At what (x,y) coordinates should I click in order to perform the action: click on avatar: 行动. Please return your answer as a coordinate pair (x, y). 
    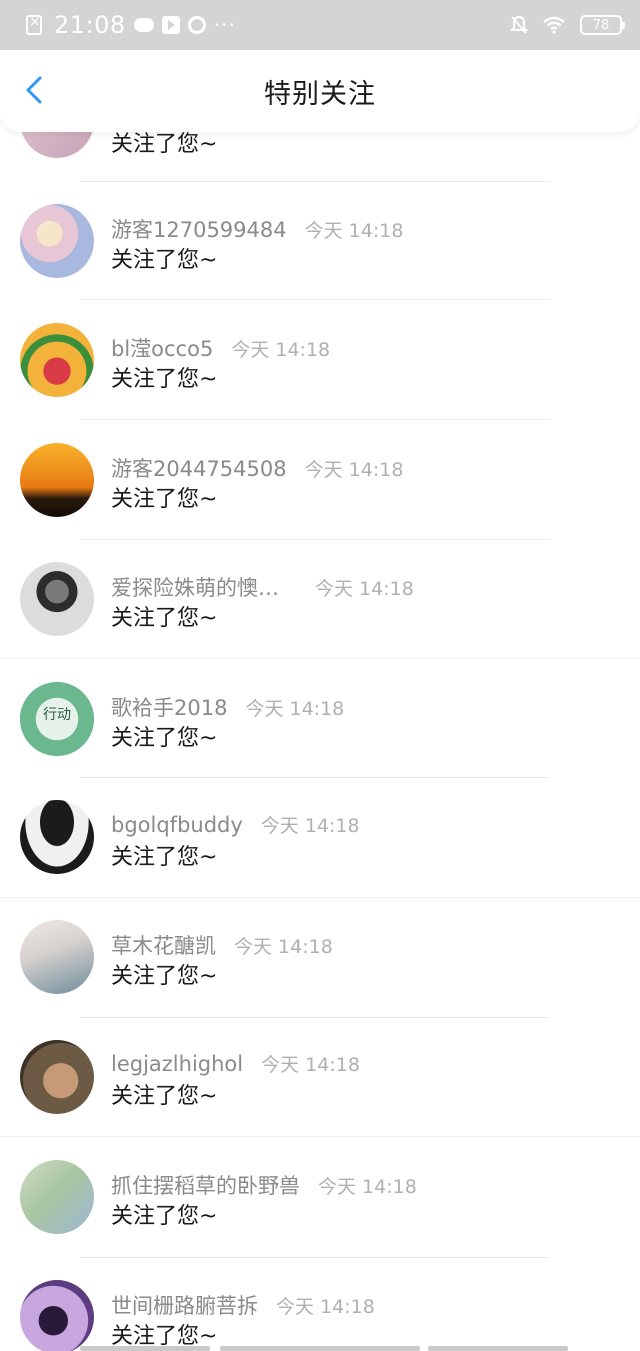
    Looking at the image, I should click on (57, 719).